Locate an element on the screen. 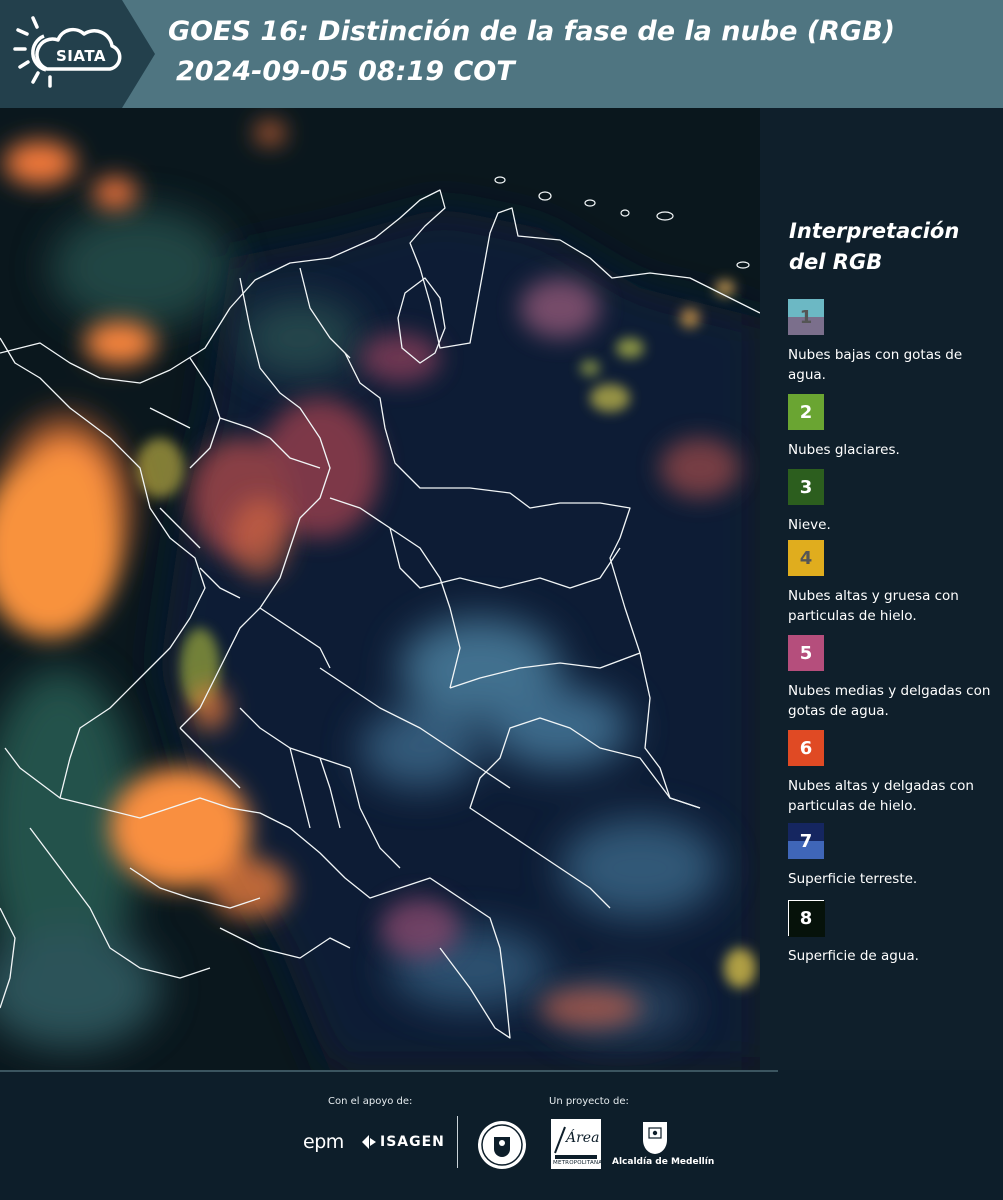 The width and height of the screenshot is (1003, 1200). legend-label: Nieve. is located at coordinates (809, 525).